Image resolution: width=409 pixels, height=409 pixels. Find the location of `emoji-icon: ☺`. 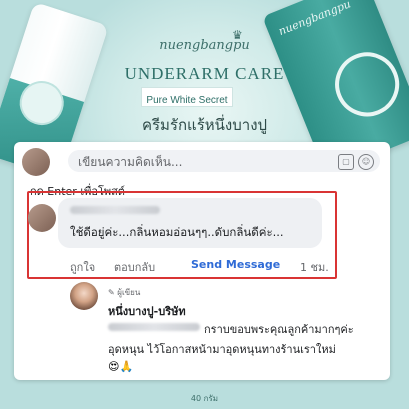

emoji-icon: ☺ is located at coordinates (366, 162).